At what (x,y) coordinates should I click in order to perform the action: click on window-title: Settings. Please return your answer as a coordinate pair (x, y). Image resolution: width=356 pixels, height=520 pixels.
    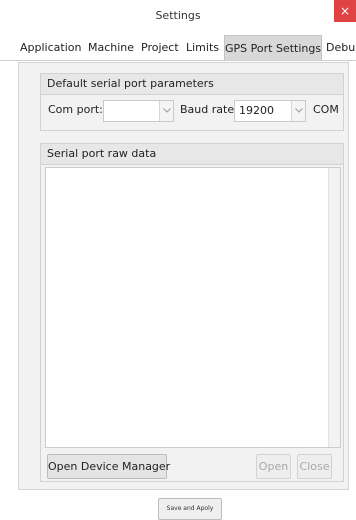
    Looking at the image, I should click on (178, 15).